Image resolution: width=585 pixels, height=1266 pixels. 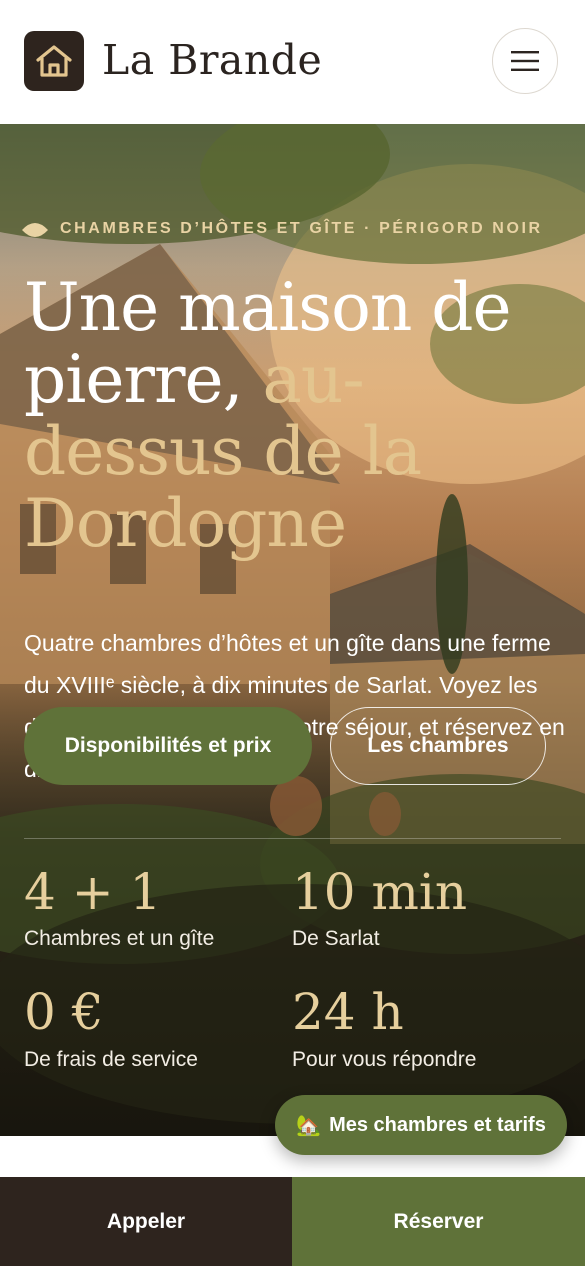 What do you see at coordinates (348, 1012) in the screenshot?
I see `stat-value-response: 24 h` at bounding box center [348, 1012].